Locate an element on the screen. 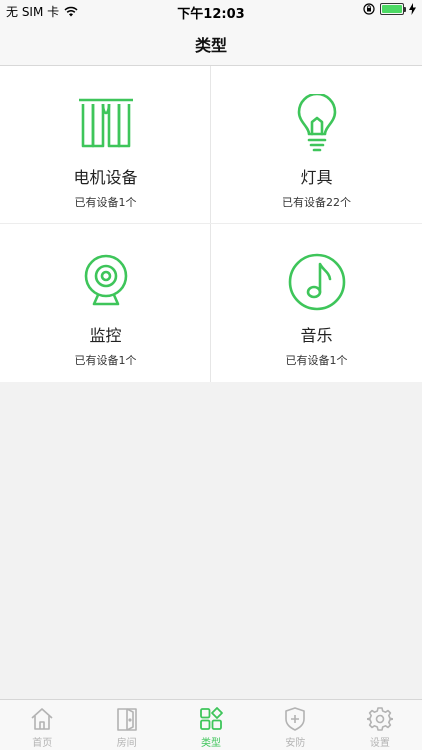 This screenshot has width=422, height=750. door-icon is located at coordinates (126, 719).